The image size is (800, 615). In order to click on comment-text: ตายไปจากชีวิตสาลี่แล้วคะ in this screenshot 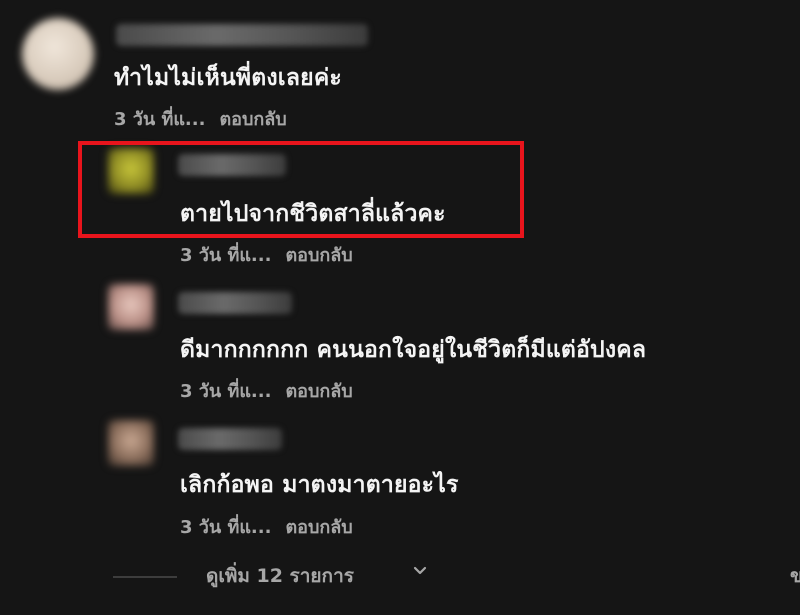, I will do `click(313, 214)`.